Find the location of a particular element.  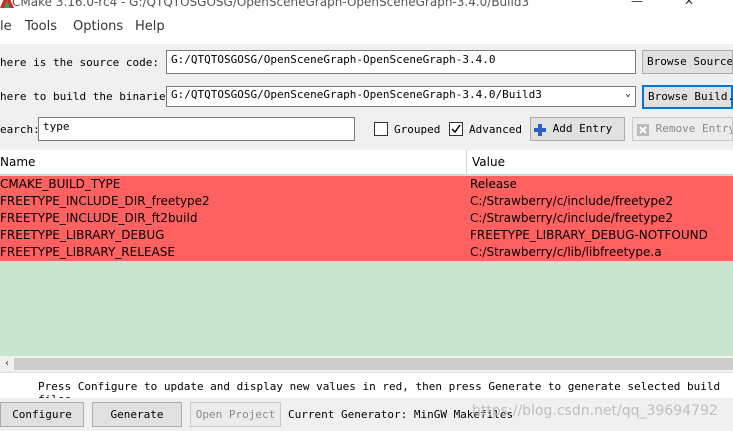

build-label: here to build the binaries: is located at coordinates (89, 96).